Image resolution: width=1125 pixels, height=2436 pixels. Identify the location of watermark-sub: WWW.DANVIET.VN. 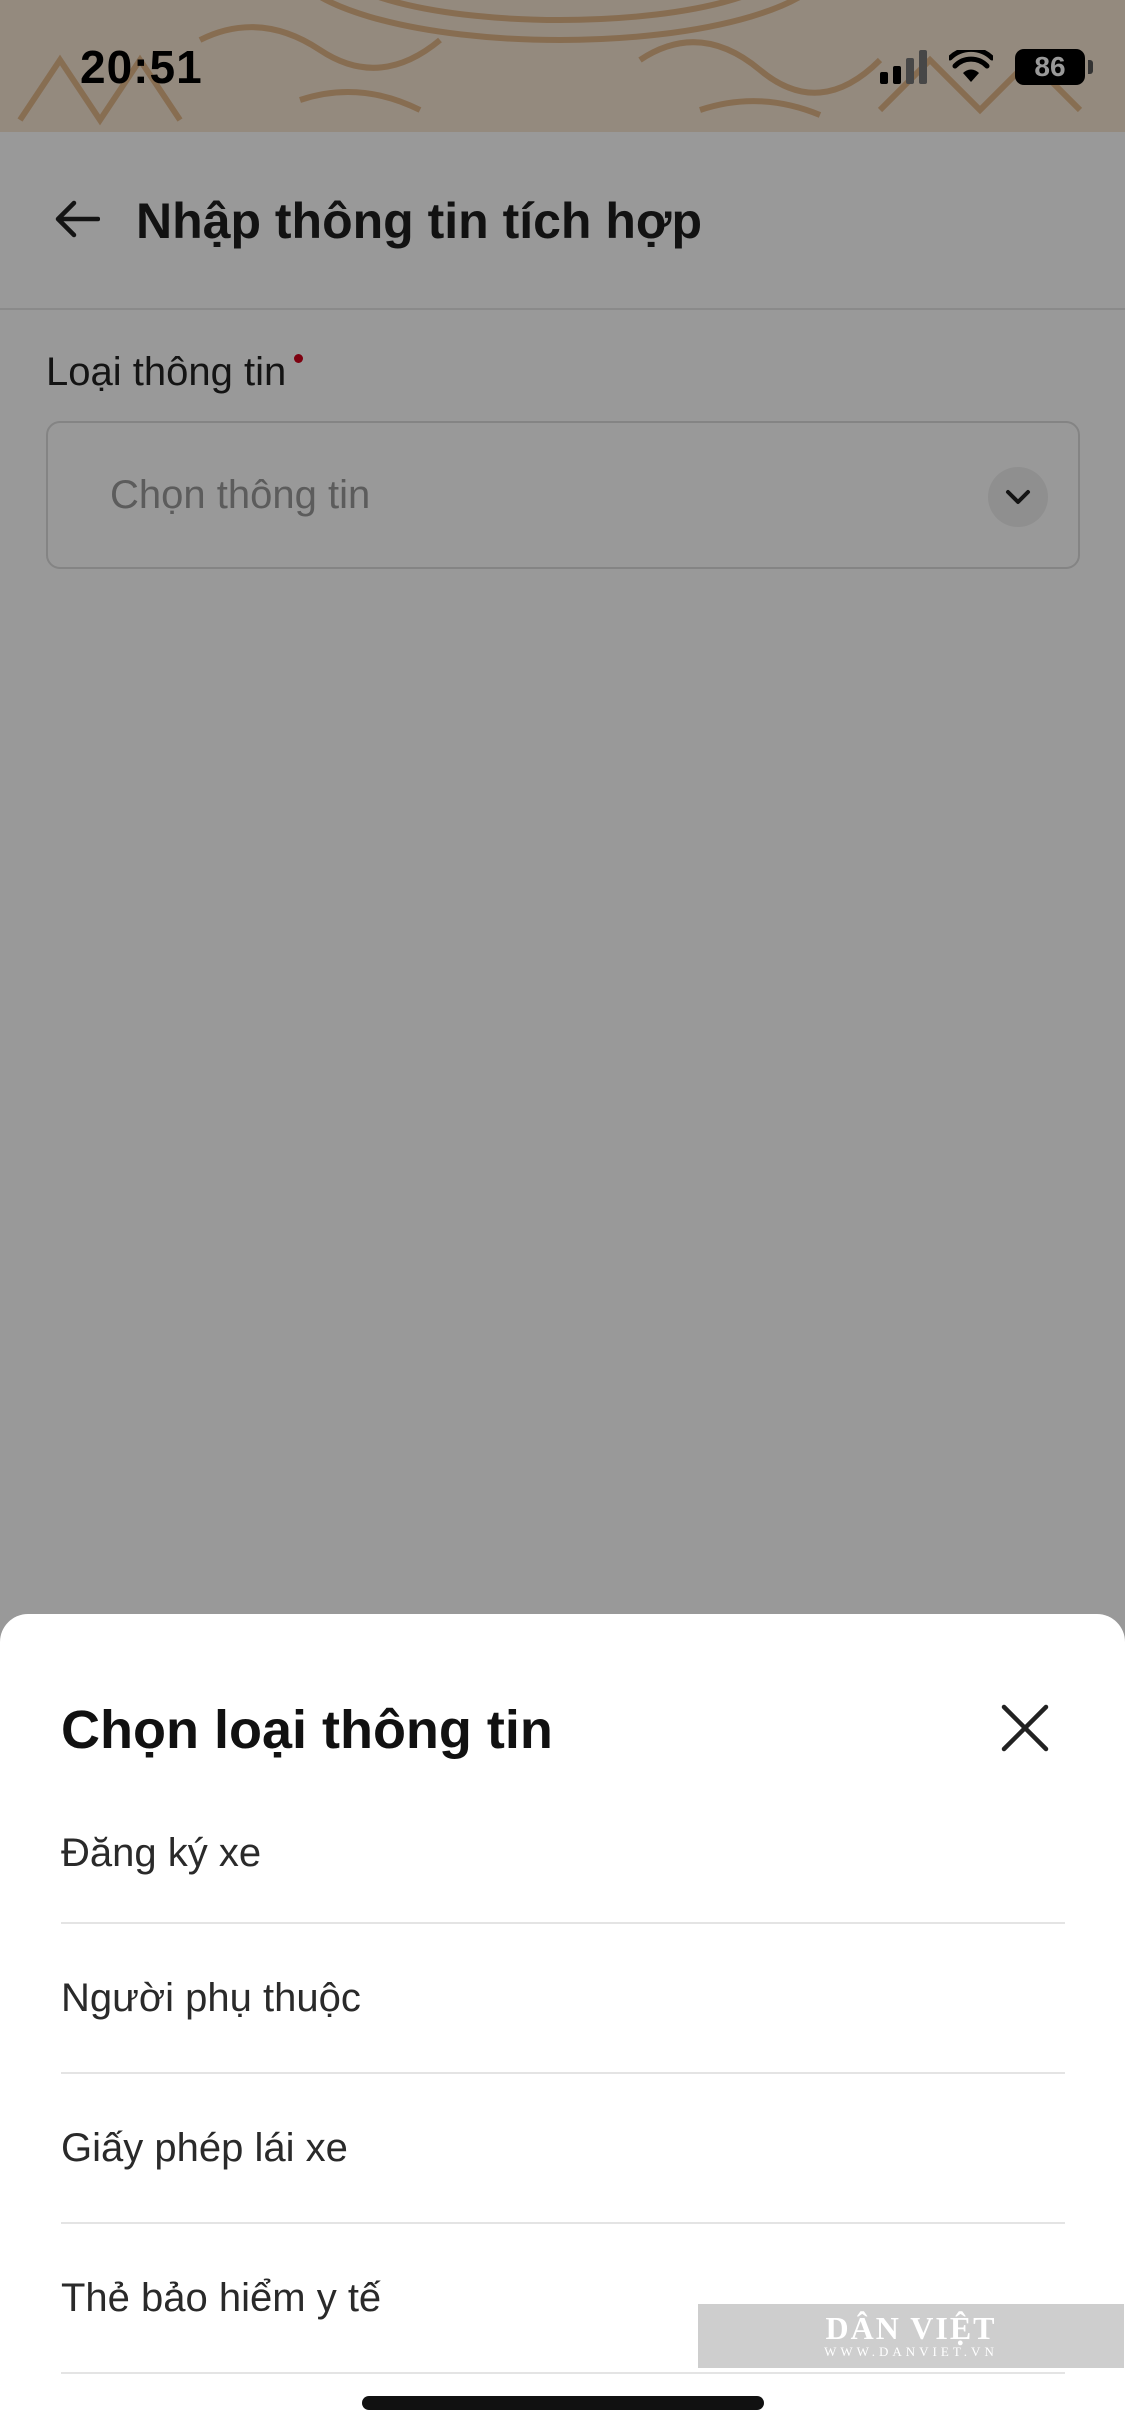
(911, 2351).